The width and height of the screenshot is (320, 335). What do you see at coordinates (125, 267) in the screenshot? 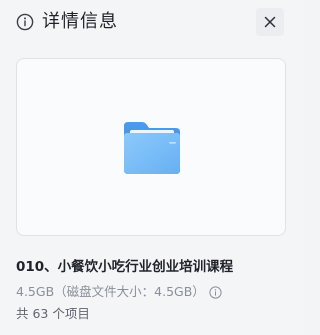
I see `file-name: 010、小餐饮小吃行业创业培训课程` at bounding box center [125, 267].